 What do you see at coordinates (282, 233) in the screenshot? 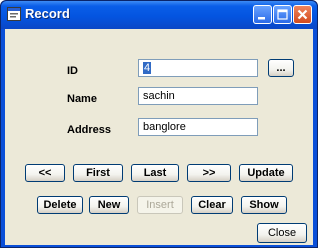
I see `close-button: Close` at bounding box center [282, 233].